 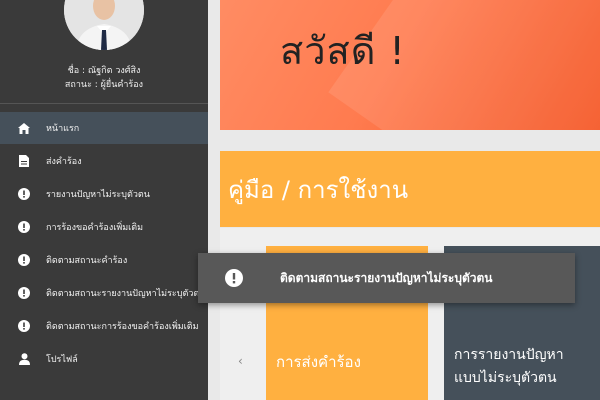 I want to click on sidebar-item-label: ติดตามสถานะรายงานปัญหาไม่ระบุตัวตน, so click(x=126, y=293).